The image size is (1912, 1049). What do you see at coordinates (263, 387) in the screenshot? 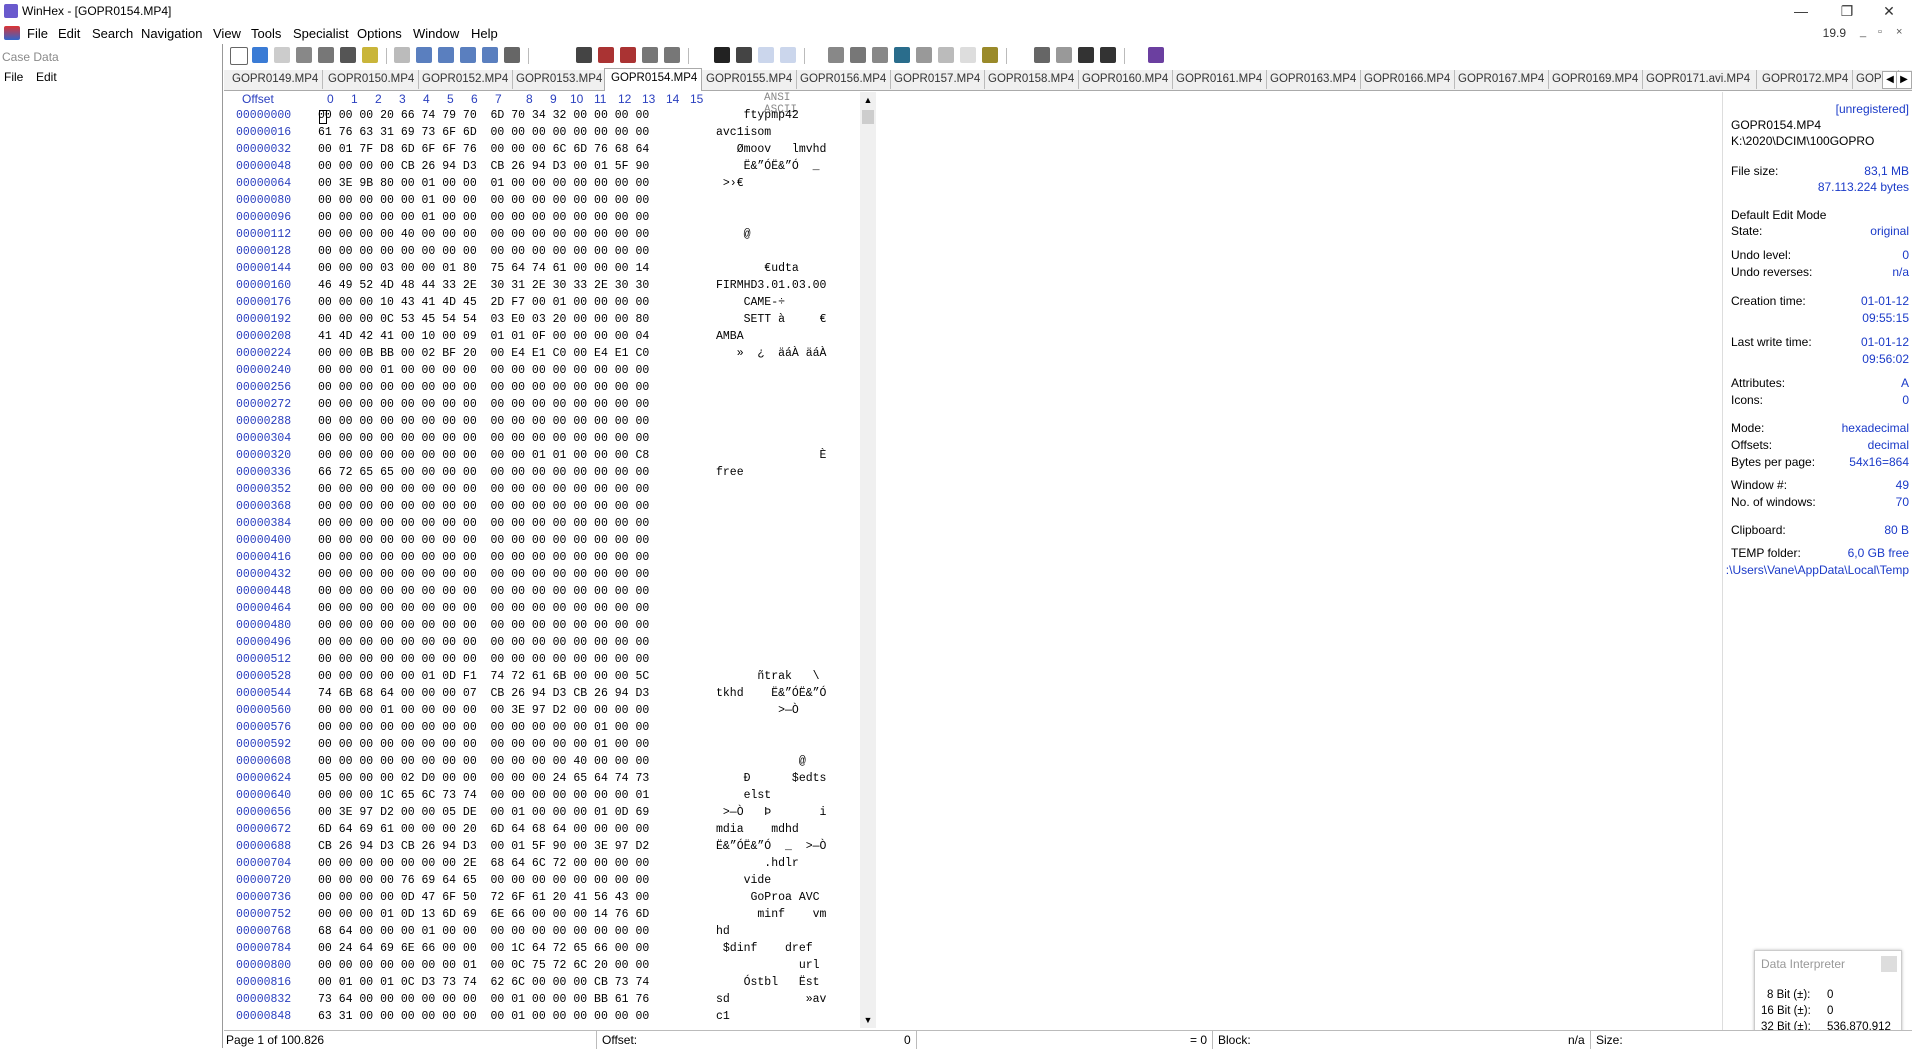
I see `row-offset: 00000256` at bounding box center [263, 387].